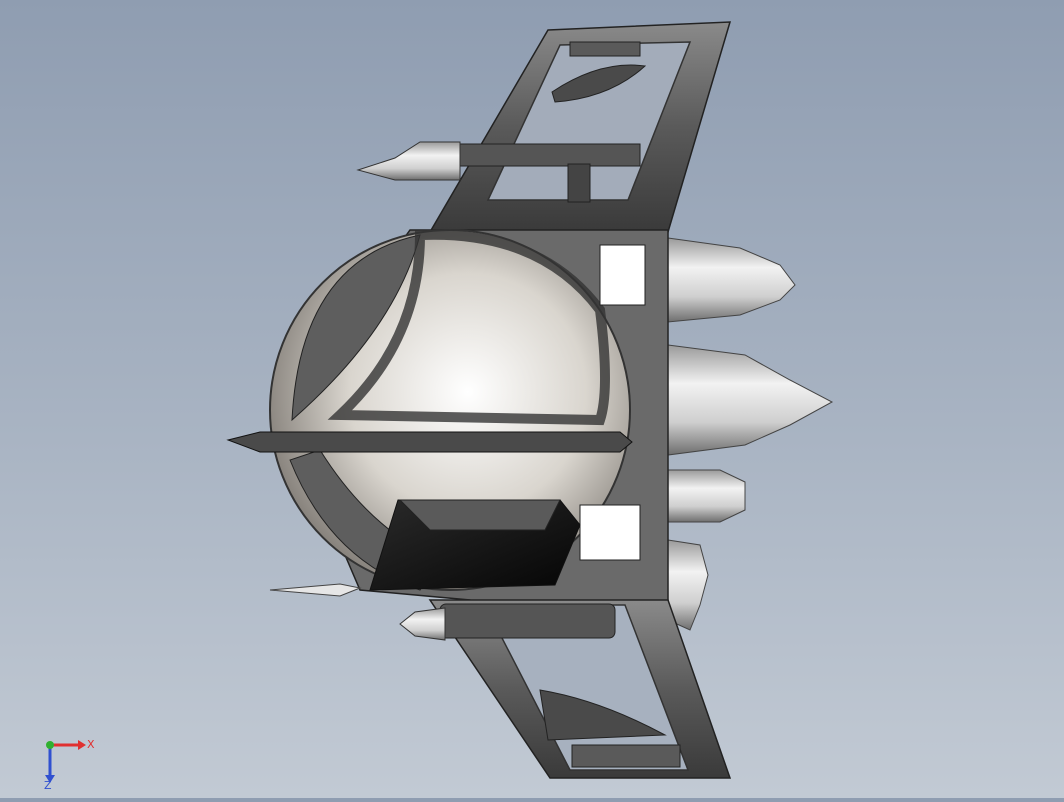 The height and width of the screenshot is (802, 1064). Describe the element at coordinates (50, 745) in the screenshot. I see `y-axis-dot` at that location.